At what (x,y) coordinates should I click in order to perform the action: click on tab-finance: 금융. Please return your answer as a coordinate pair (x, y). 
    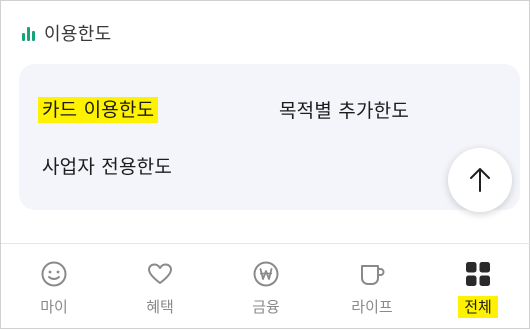
    Looking at the image, I should click on (266, 287).